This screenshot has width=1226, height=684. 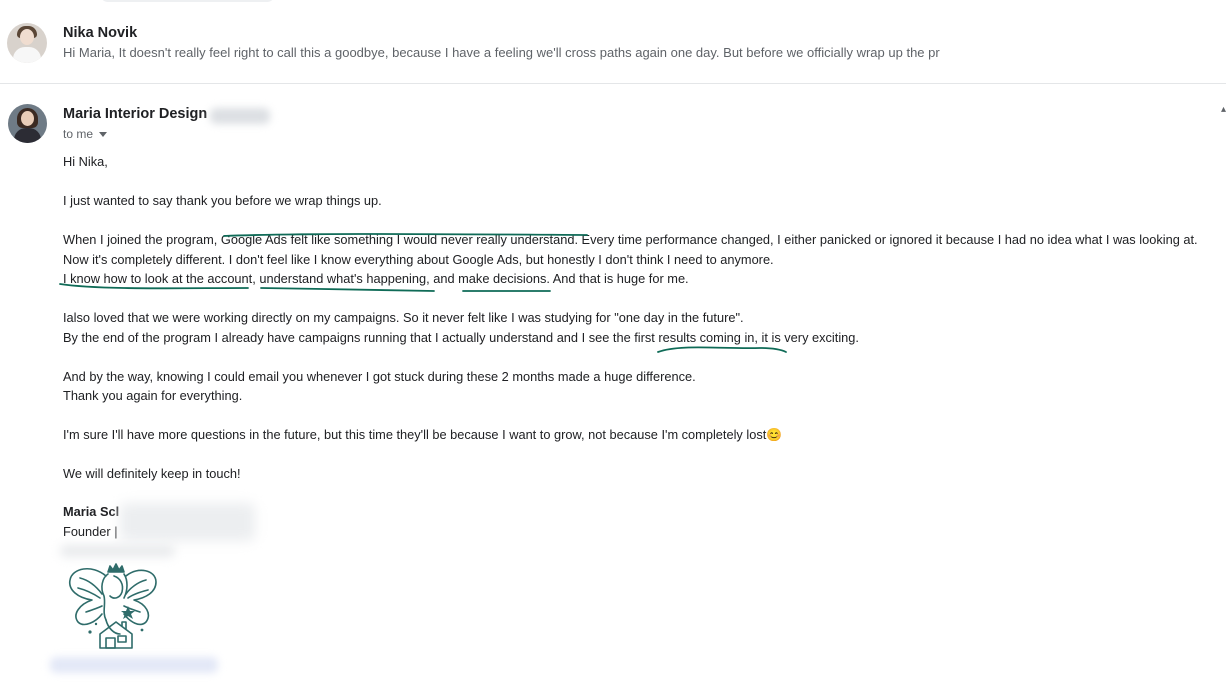 What do you see at coordinates (103, 135) in the screenshot?
I see `dropdown-caret-icon` at bounding box center [103, 135].